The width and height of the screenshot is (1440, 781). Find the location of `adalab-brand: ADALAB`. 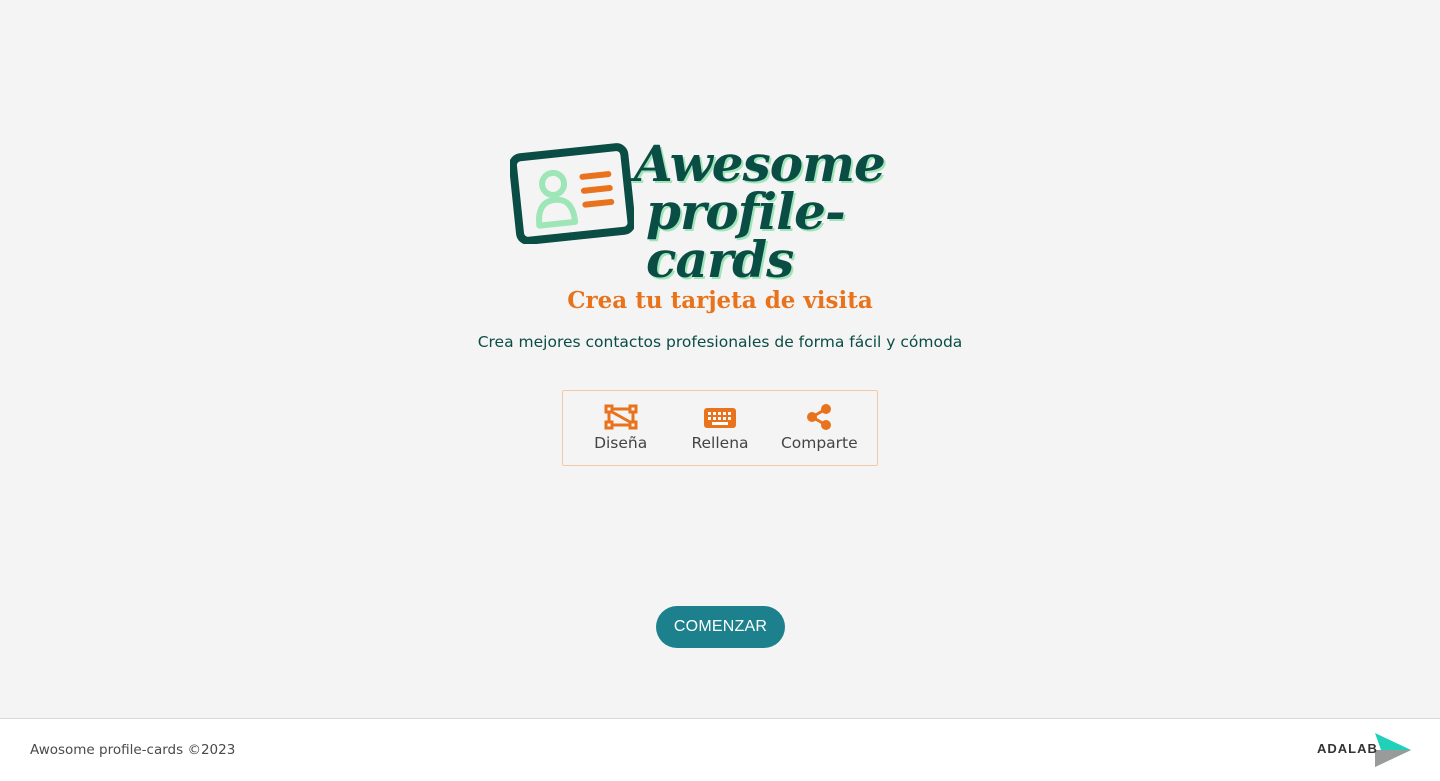

adalab-brand: ADALAB is located at coordinates (1347, 748).